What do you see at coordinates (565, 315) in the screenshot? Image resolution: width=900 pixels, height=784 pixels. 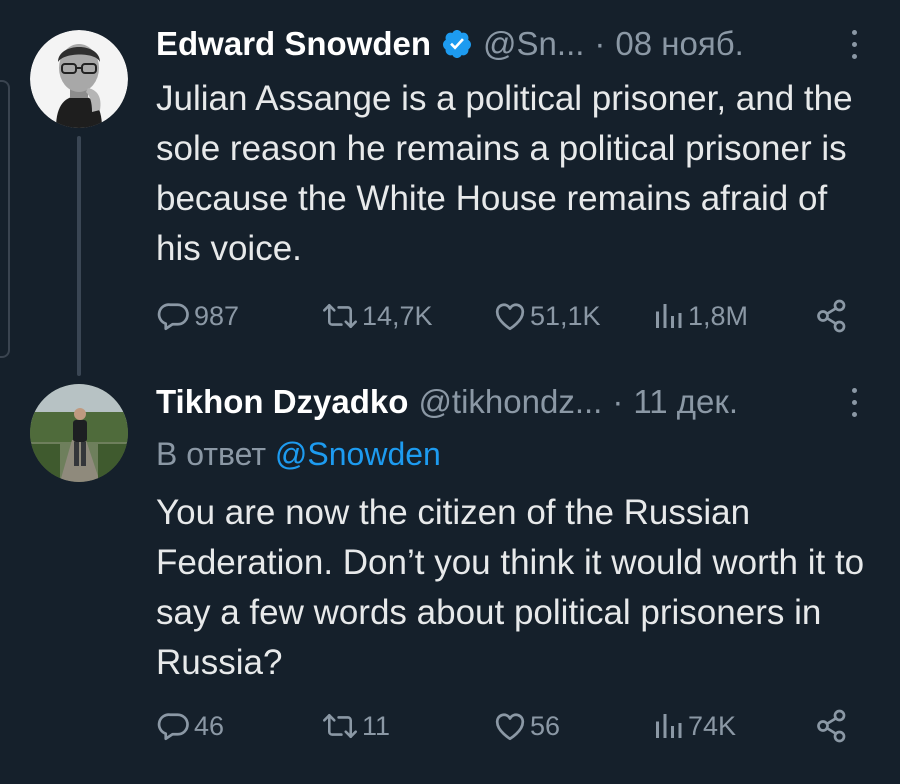 I see `like-count: 51,1K` at bounding box center [565, 315].